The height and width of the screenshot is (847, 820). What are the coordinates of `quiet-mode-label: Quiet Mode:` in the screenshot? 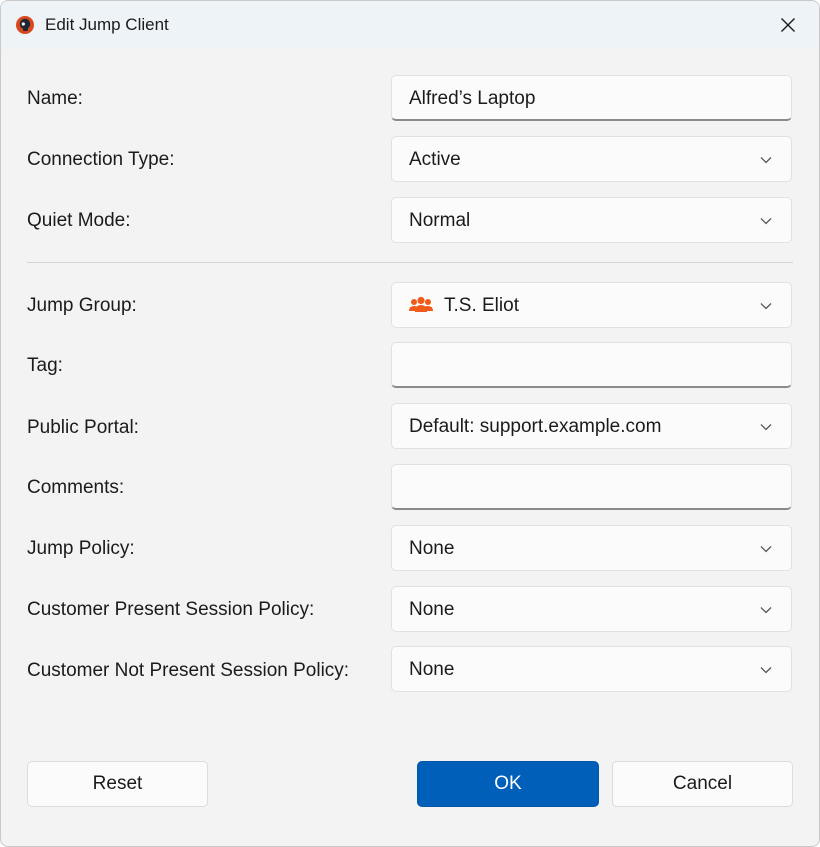 It's located at (79, 220).